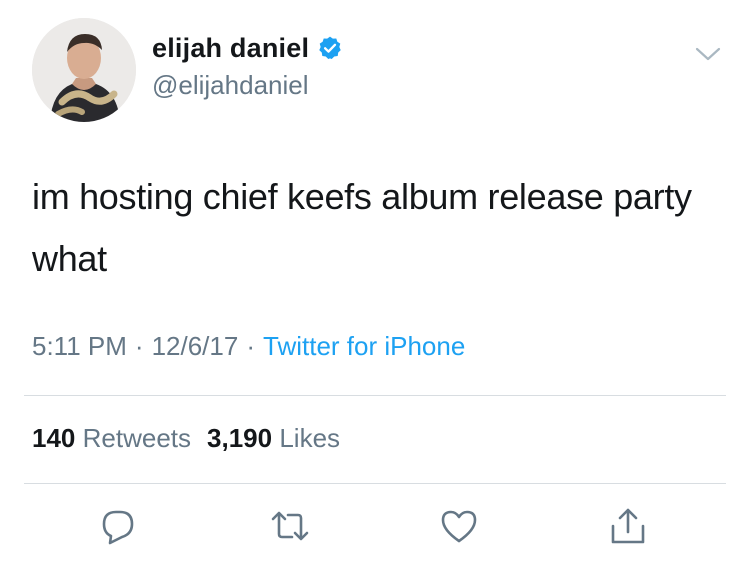 Image resolution: width=750 pixels, height=569 pixels. I want to click on retweets-stat: 140 Retweets, so click(111, 438).